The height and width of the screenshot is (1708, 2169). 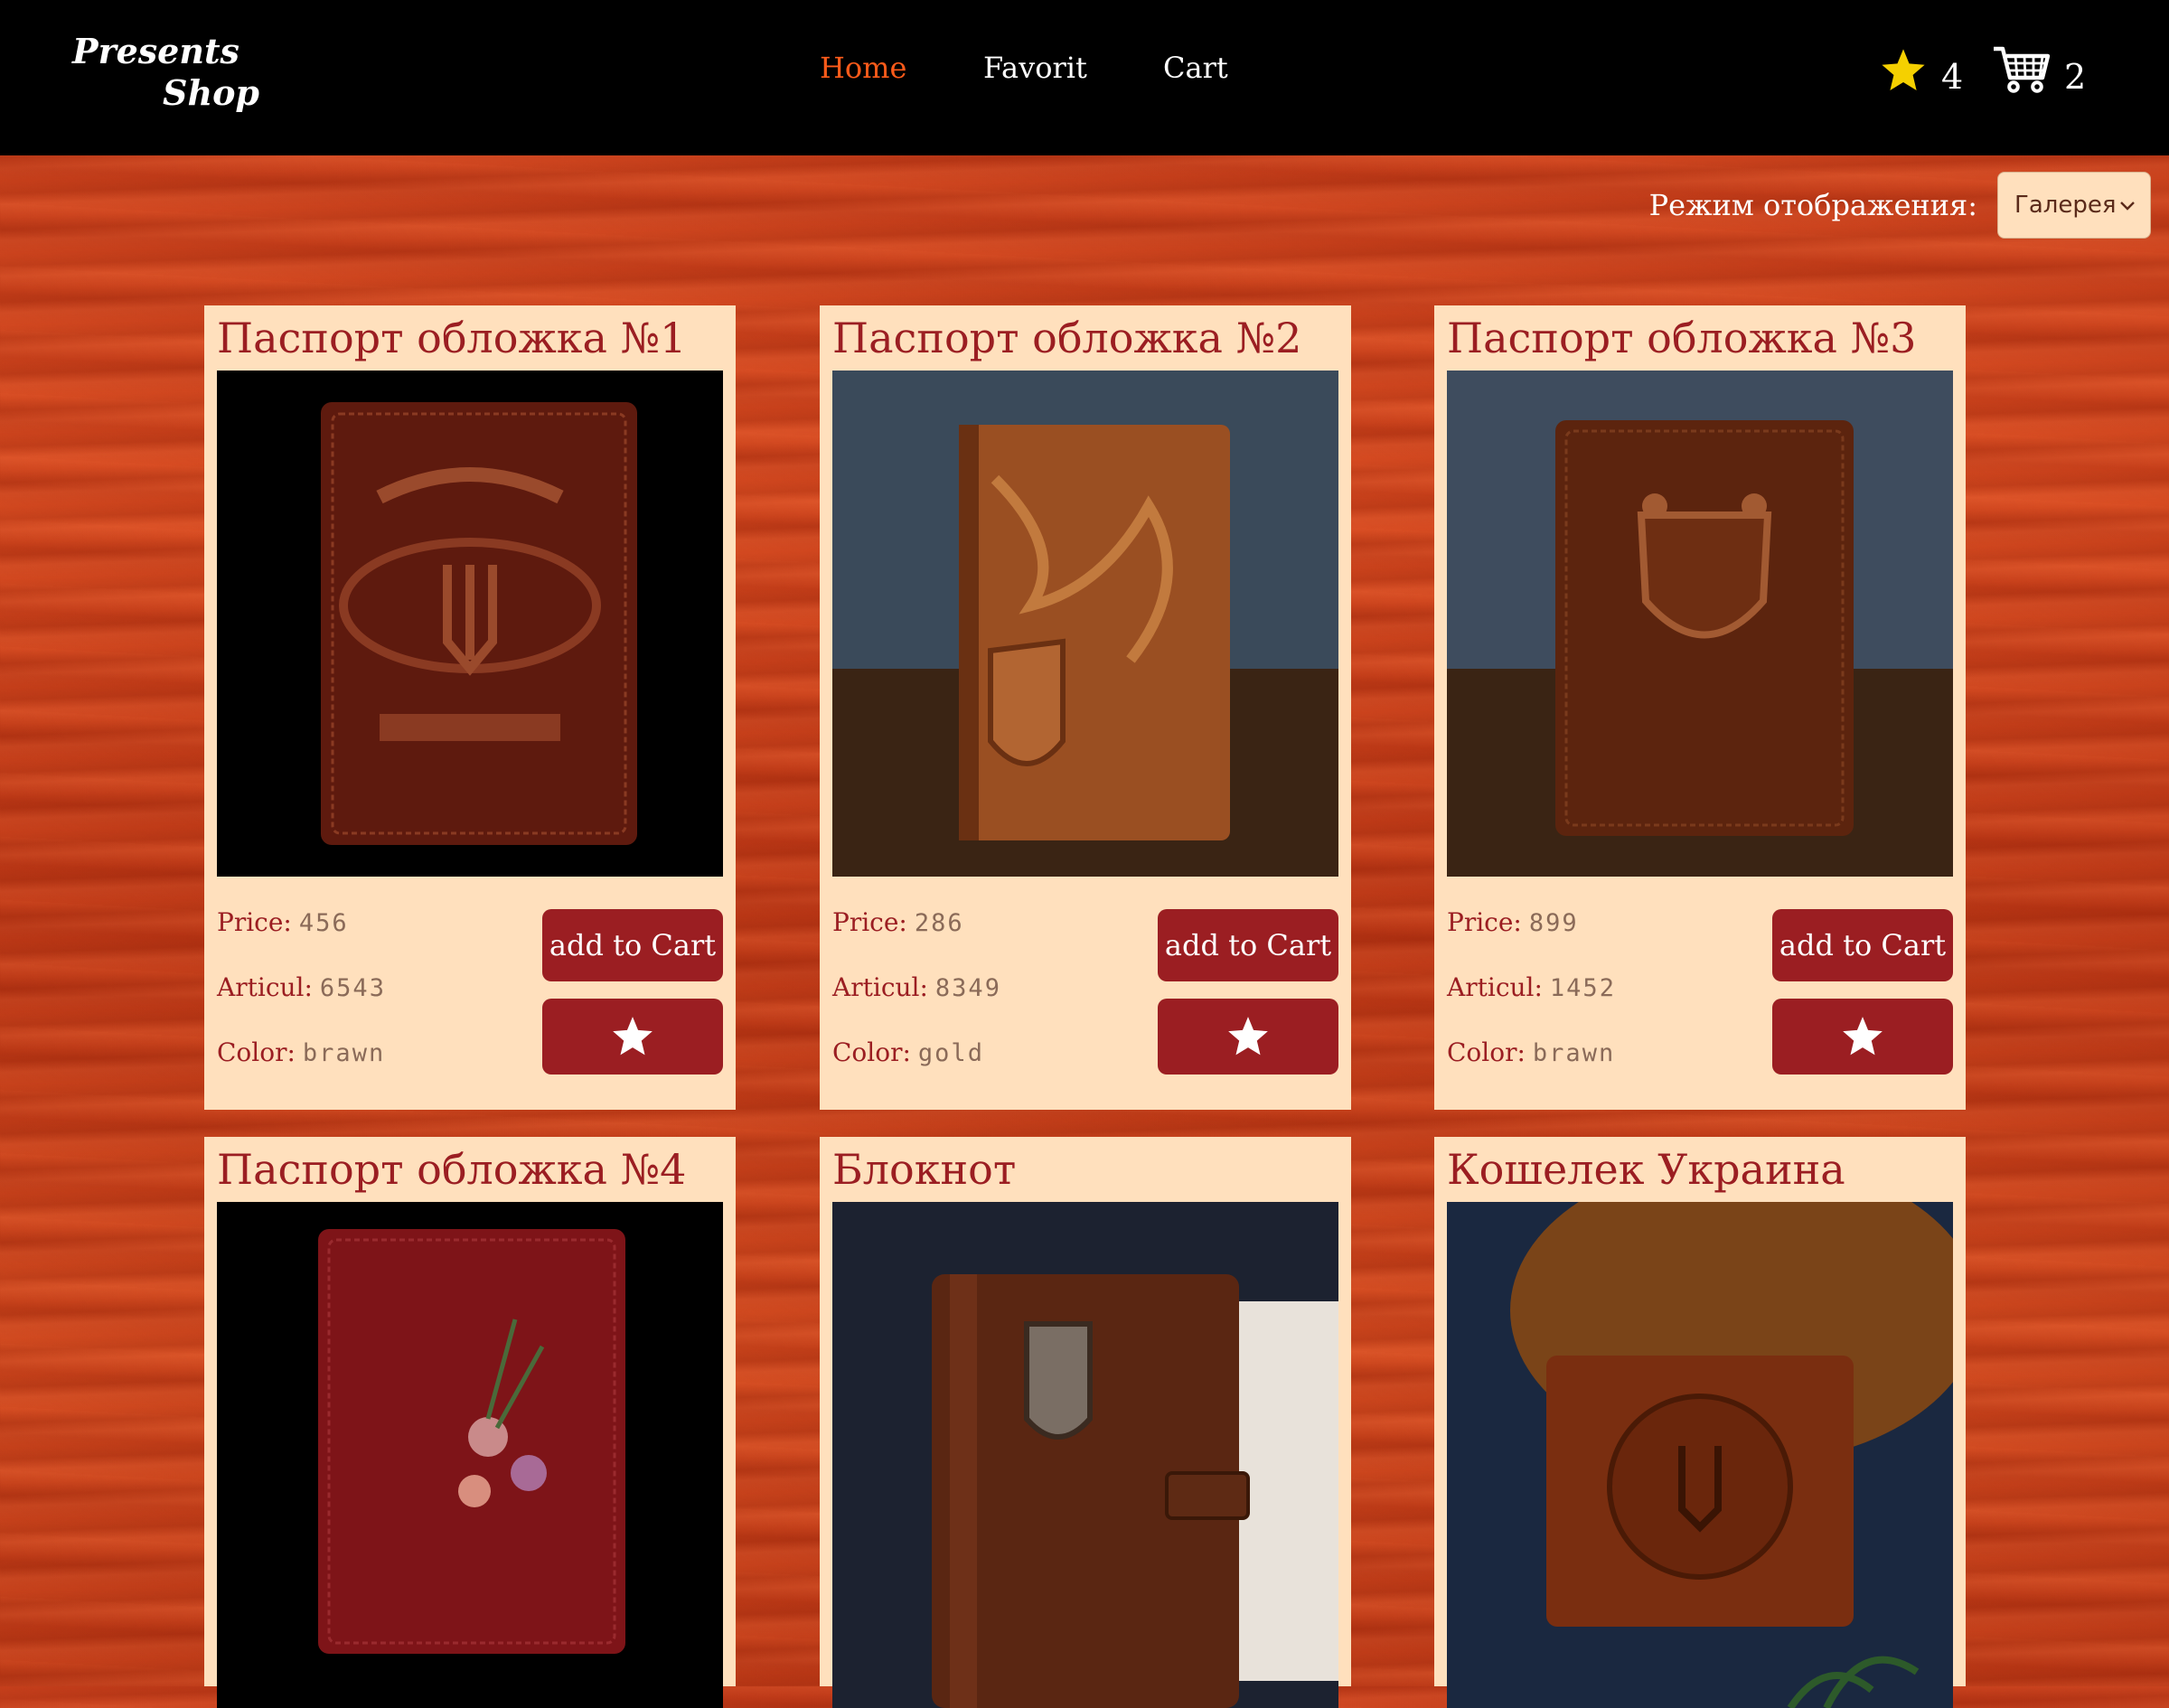 I want to click on price-row: Price: 899, so click(x=1513, y=922).